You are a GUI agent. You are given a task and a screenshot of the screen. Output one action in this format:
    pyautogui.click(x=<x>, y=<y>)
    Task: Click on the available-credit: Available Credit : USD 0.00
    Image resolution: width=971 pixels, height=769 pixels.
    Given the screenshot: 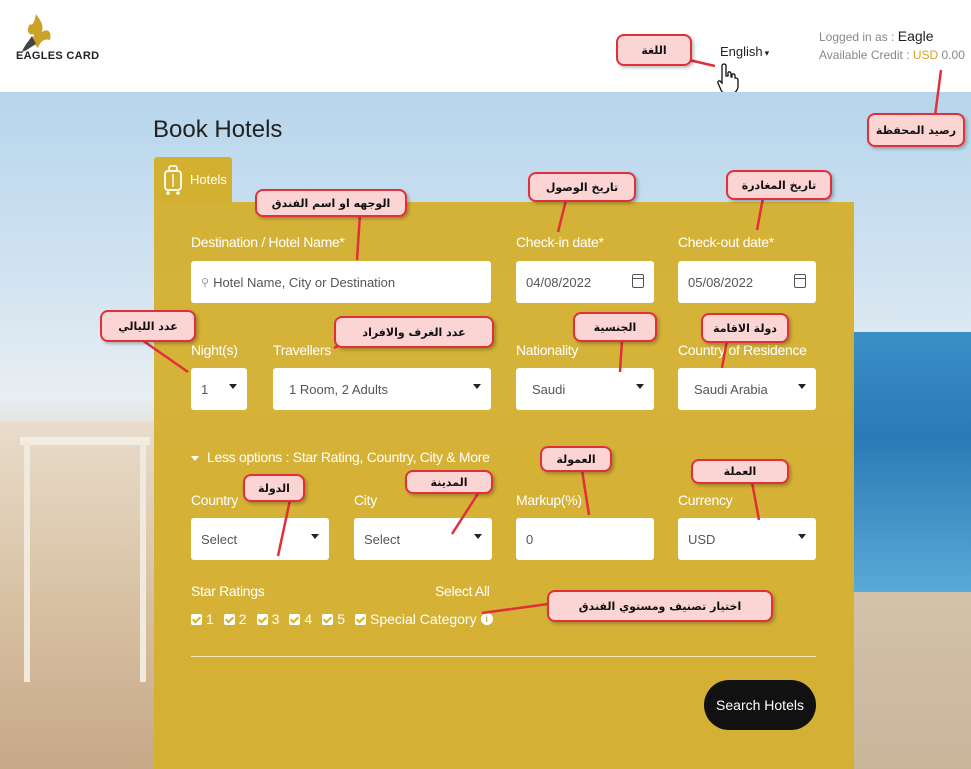 What is the action you would take?
    pyautogui.click(x=892, y=55)
    